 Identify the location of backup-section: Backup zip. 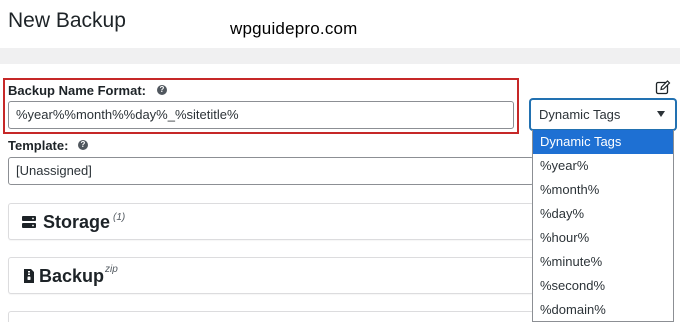
(271, 275).